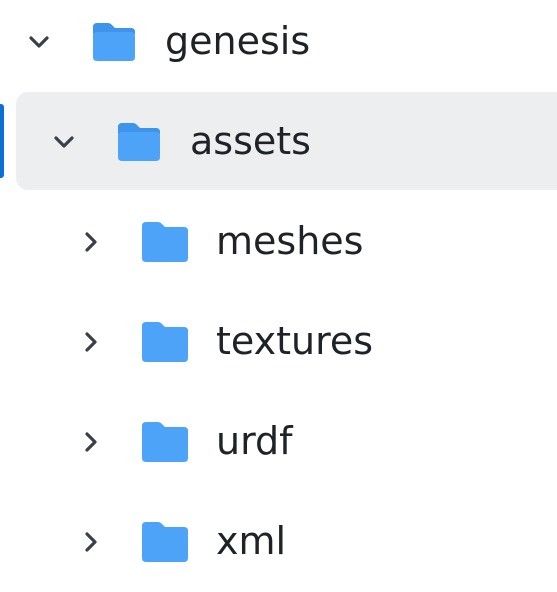 The height and width of the screenshot is (592, 557). I want to click on tree-item-label: meshes, so click(290, 241).